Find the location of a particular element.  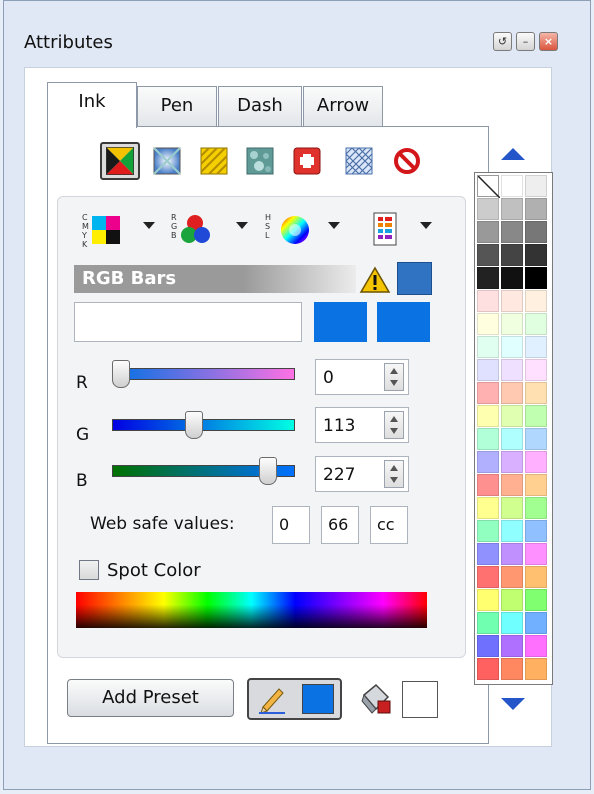

green-value-field: 113 is located at coordinates (362, 425).